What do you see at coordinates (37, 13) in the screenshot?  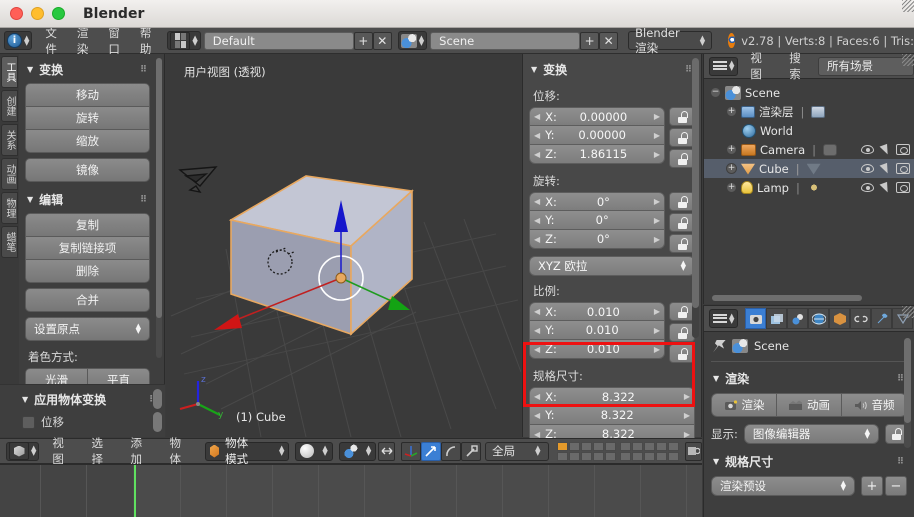 I see `minimize-window-button` at bounding box center [37, 13].